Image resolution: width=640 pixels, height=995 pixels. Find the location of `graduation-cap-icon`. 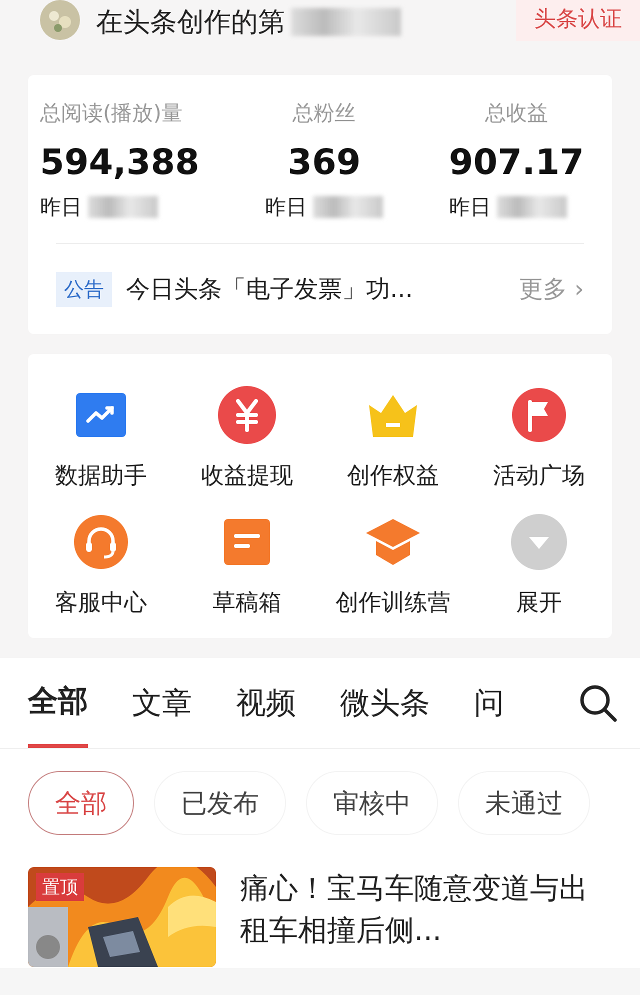

graduation-cap-icon is located at coordinates (393, 542).